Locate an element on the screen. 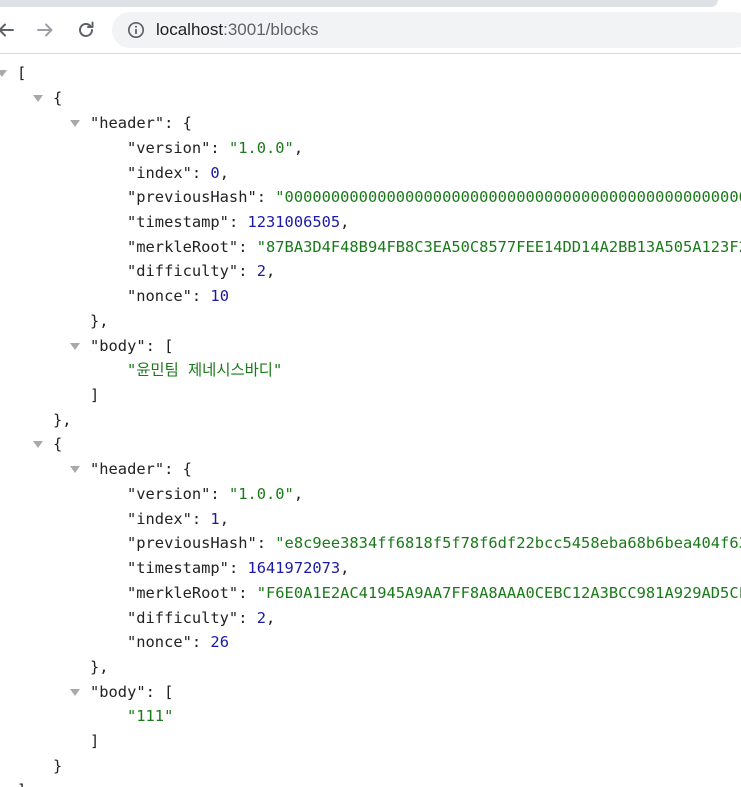 This screenshot has width=741, height=787. browser-toolbar: localhost:3001/blocks is located at coordinates (370, 31).